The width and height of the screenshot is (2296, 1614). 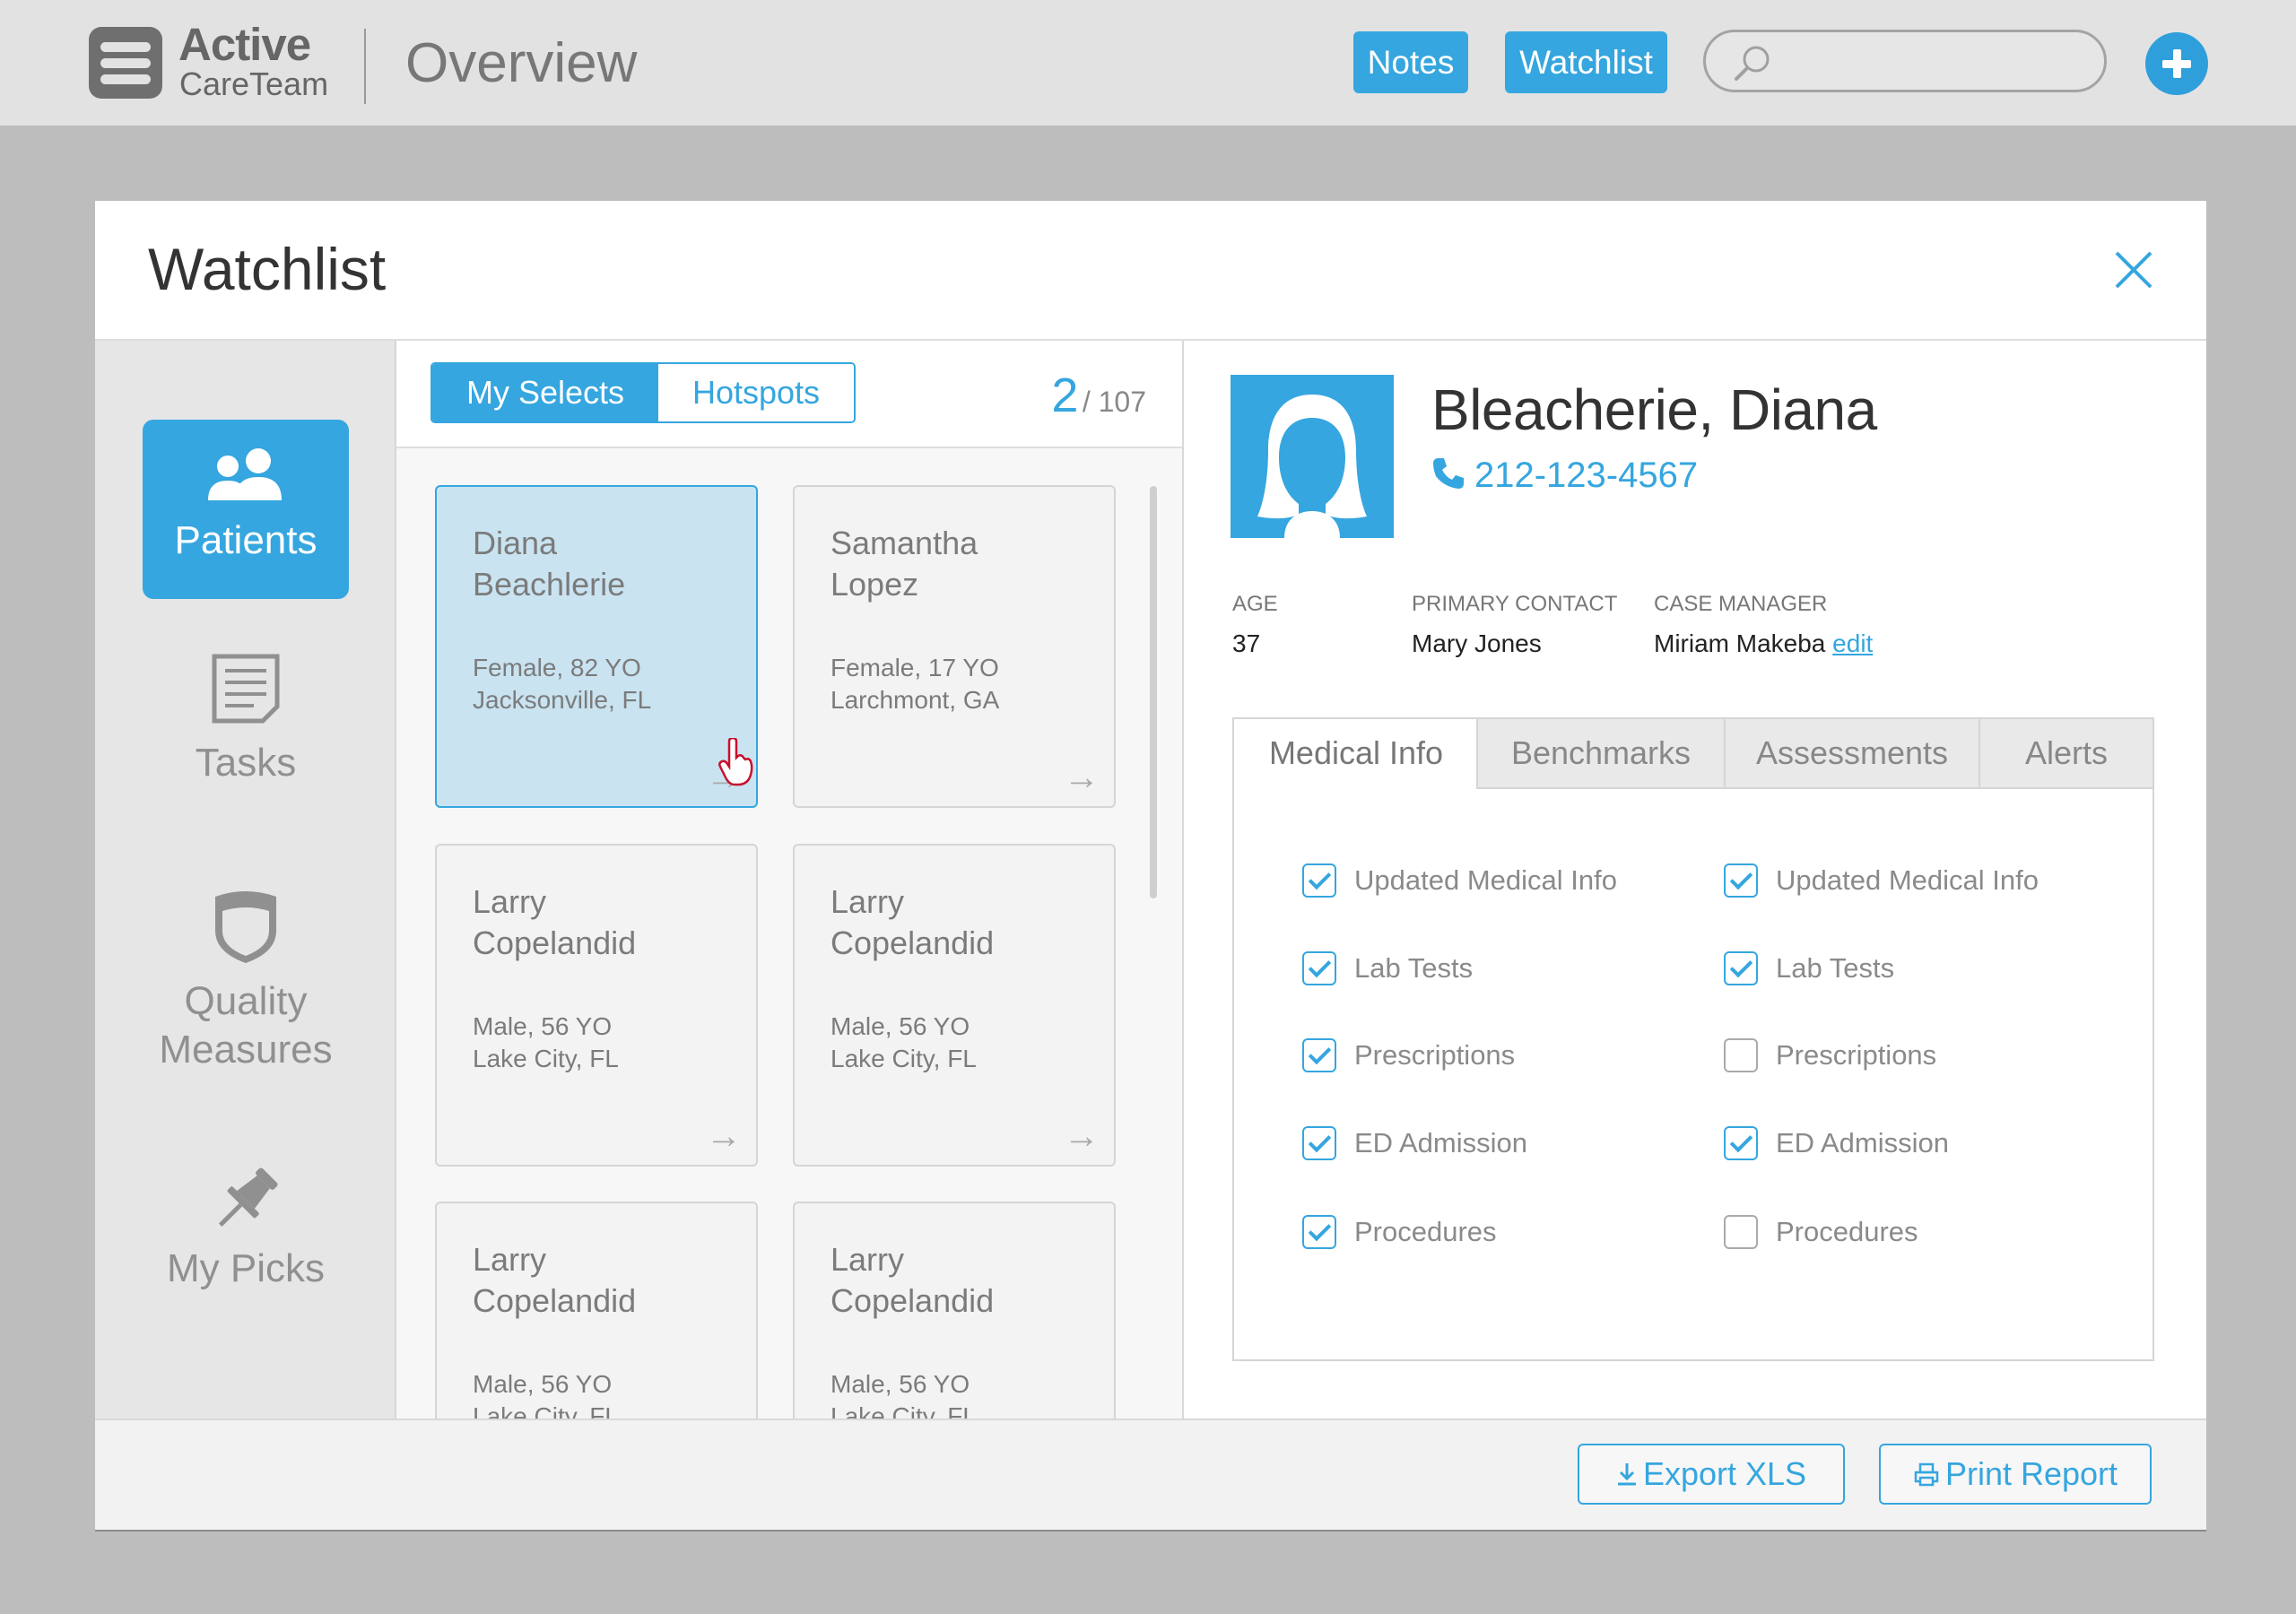 I want to click on download-icon, so click(x=1626, y=1474).